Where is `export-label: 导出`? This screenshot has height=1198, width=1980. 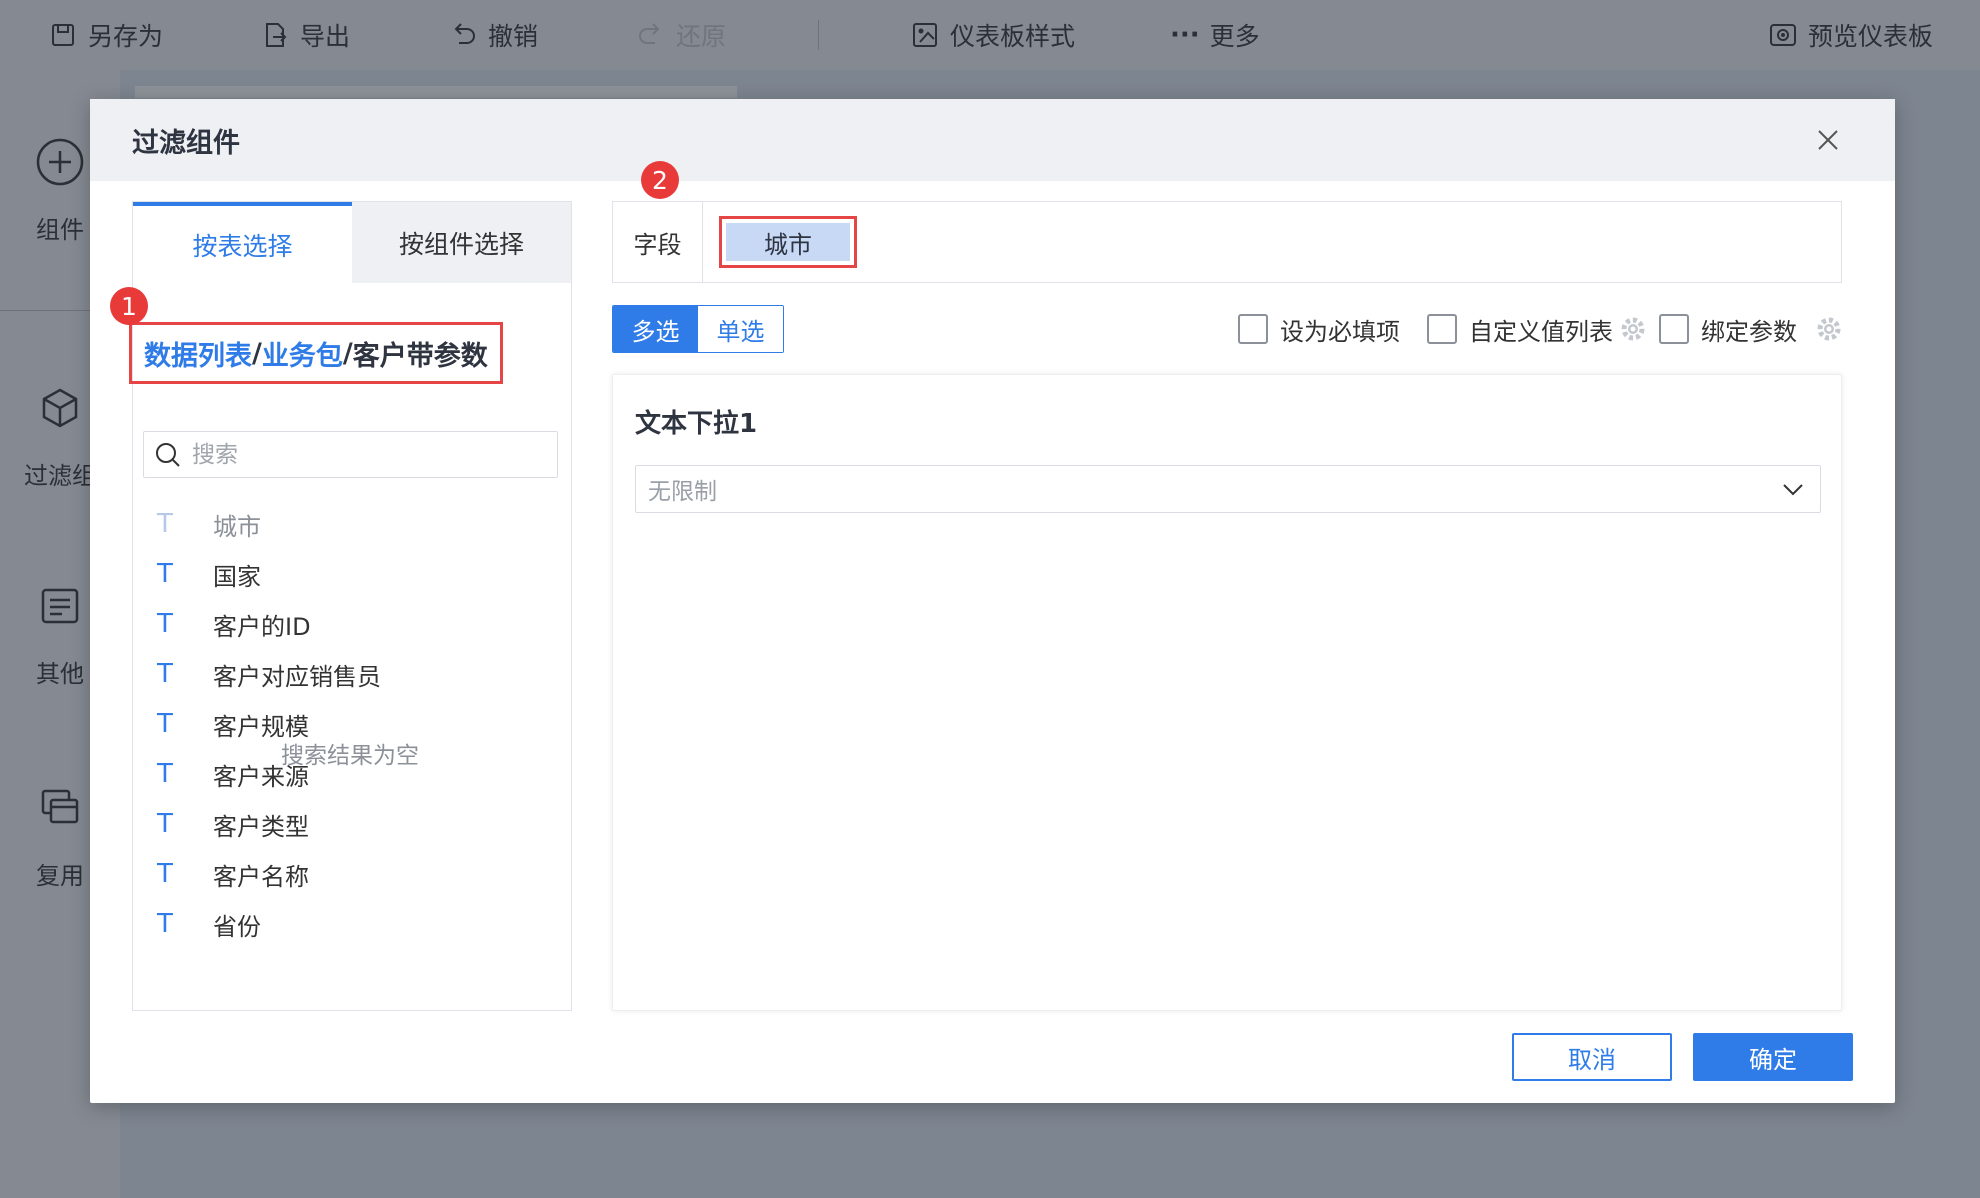
export-label: 导出 is located at coordinates (325, 36).